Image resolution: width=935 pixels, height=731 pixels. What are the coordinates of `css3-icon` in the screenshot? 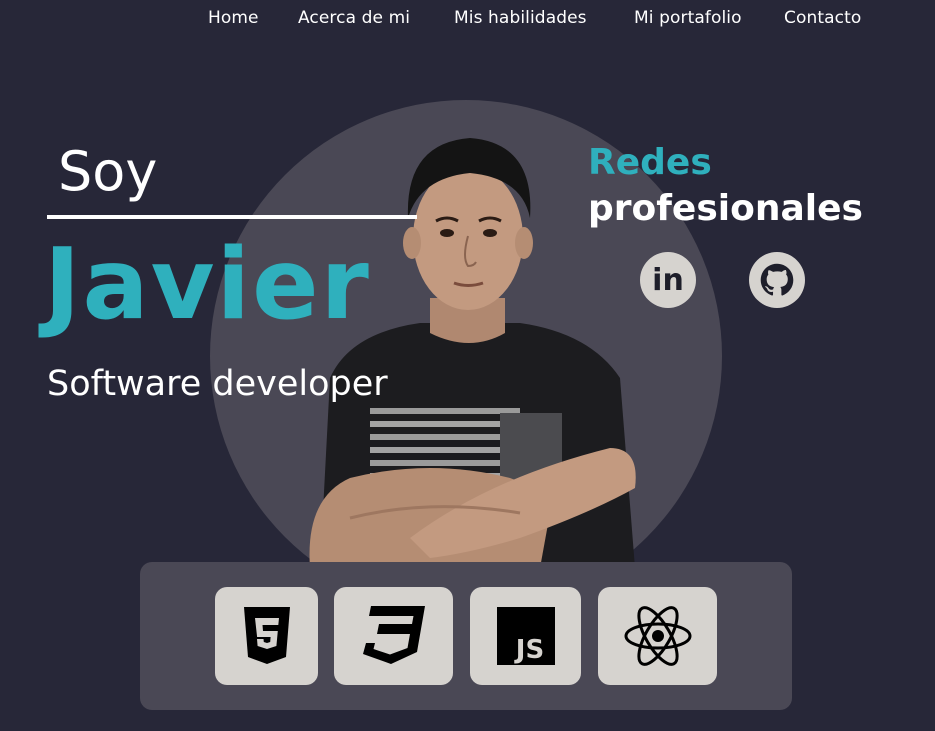 It's located at (393, 635).